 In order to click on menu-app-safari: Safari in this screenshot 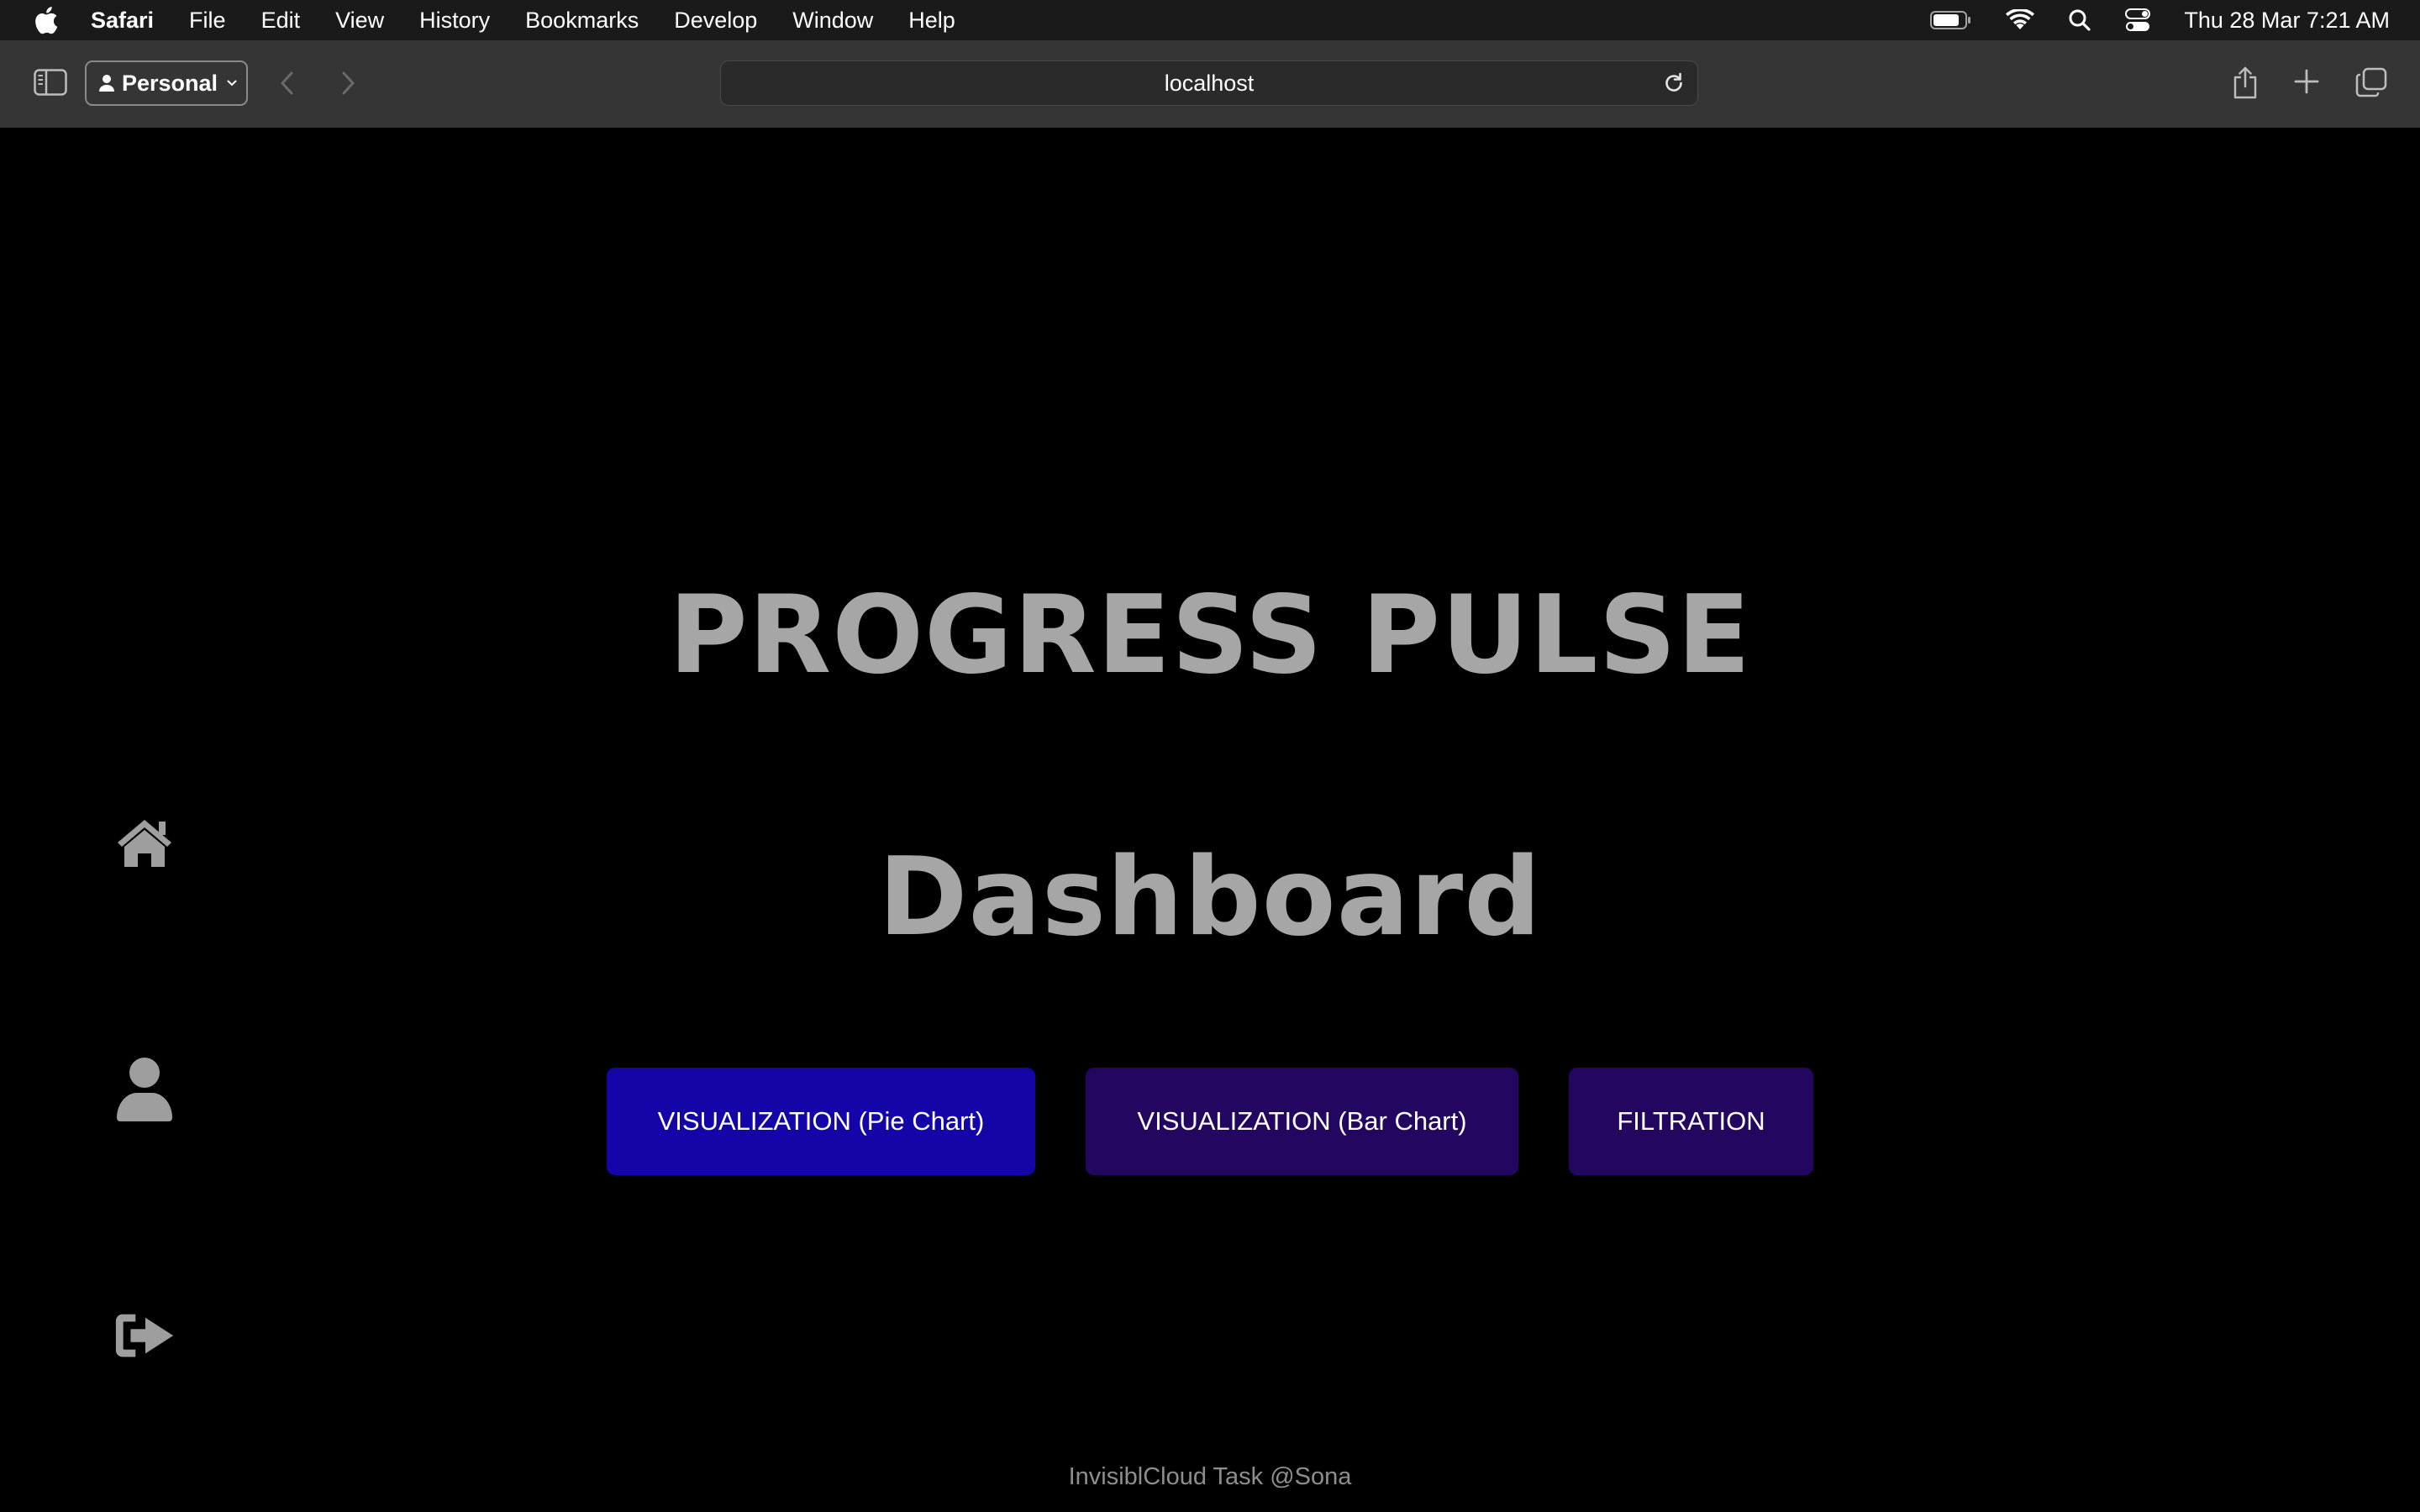, I will do `click(123, 21)`.